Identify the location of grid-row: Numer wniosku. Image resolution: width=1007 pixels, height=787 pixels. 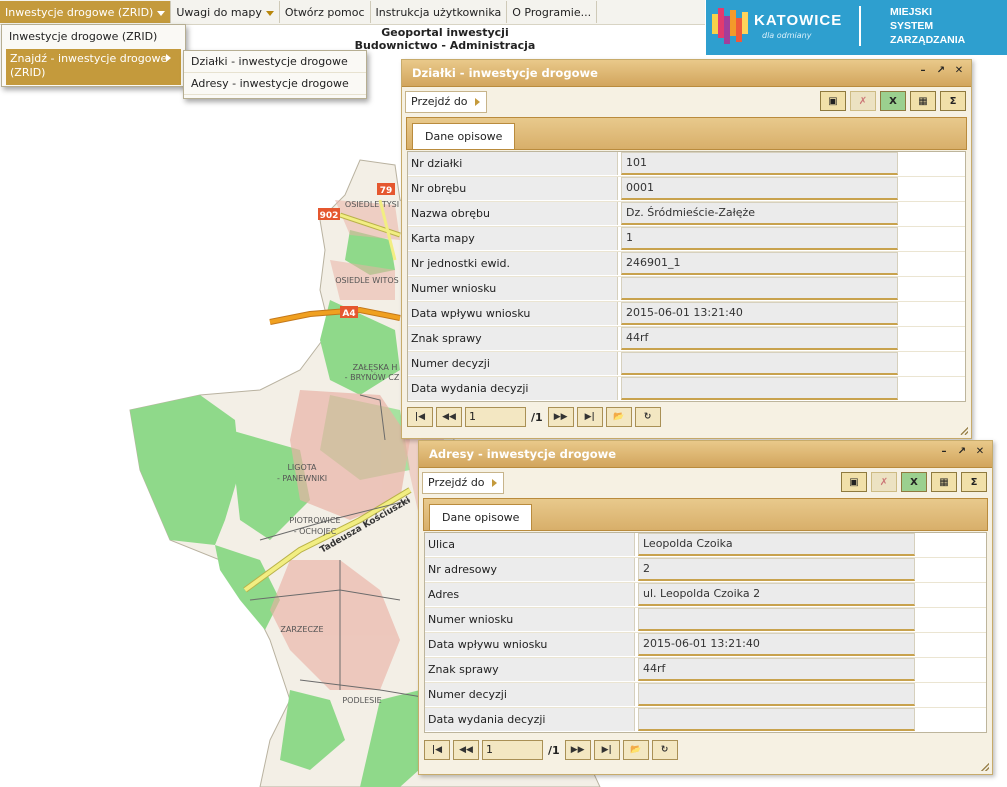
(686, 289).